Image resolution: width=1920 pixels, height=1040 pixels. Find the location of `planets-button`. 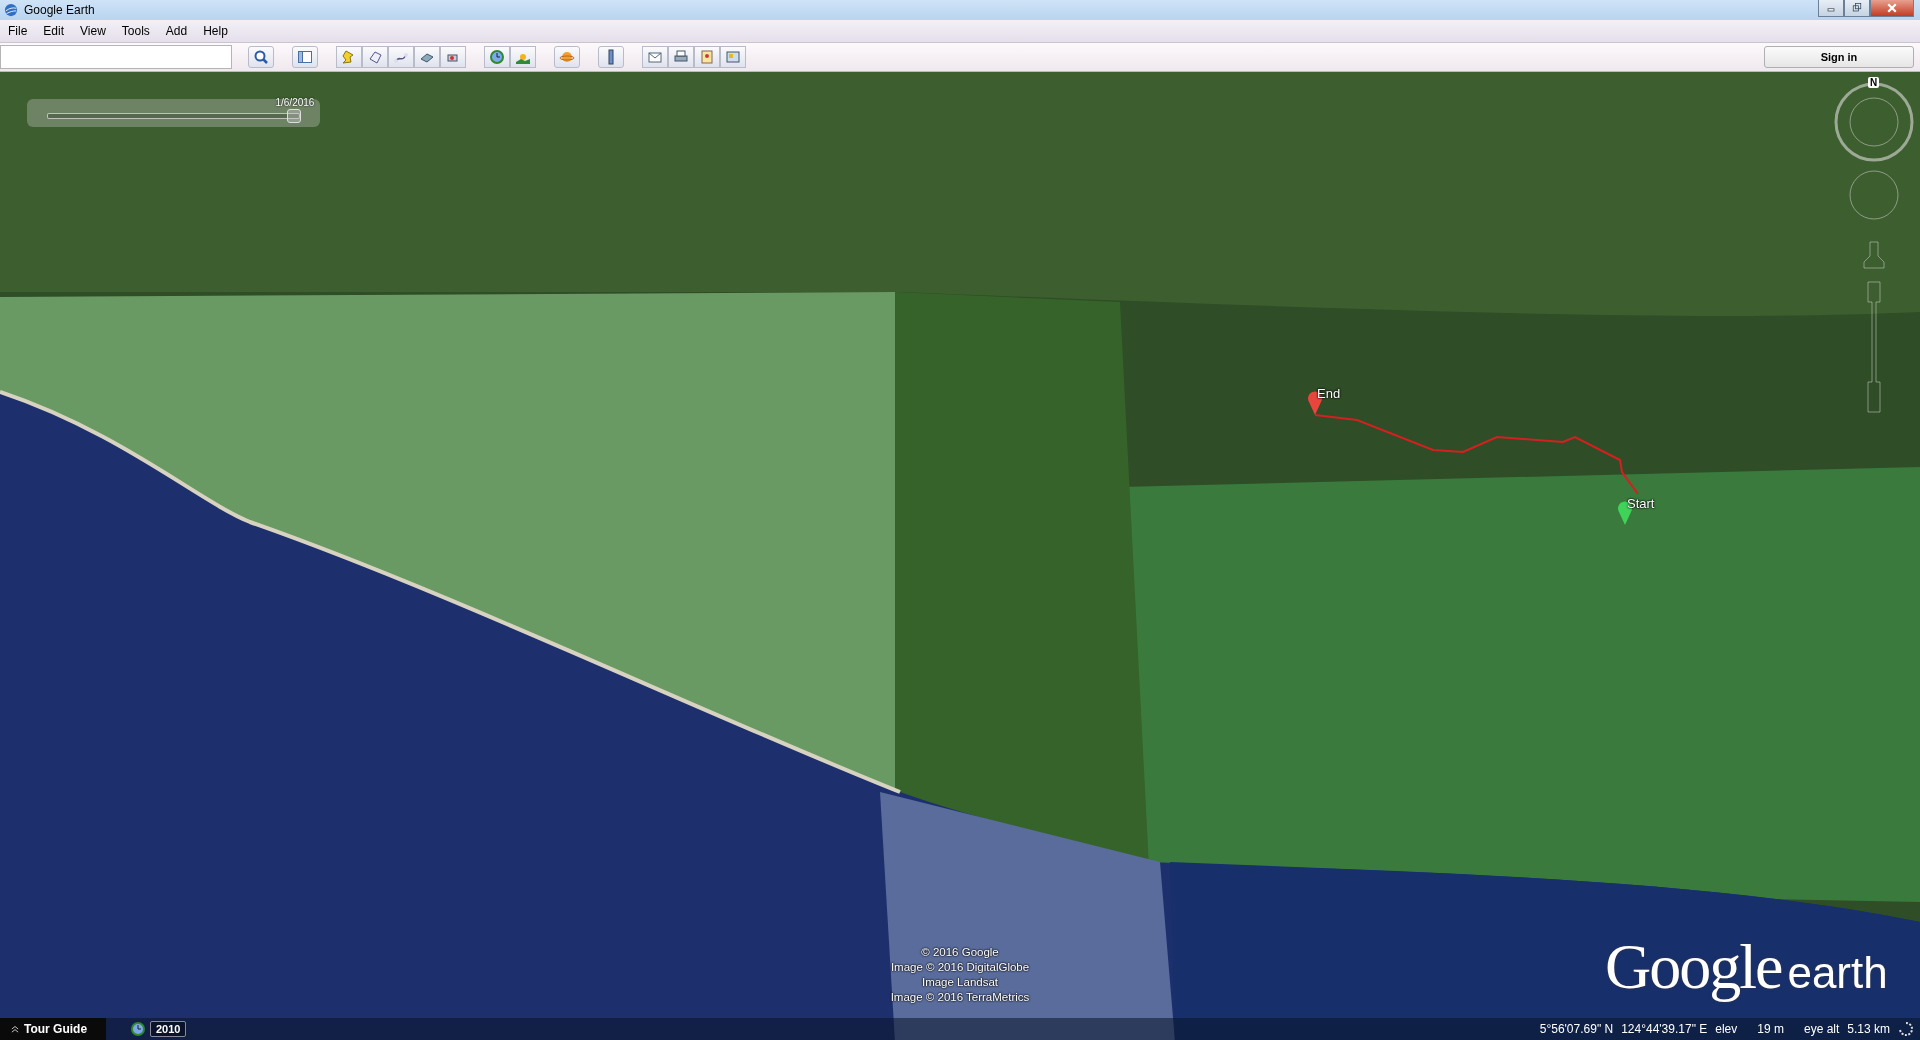

planets-button is located at coordinates (567, 57).